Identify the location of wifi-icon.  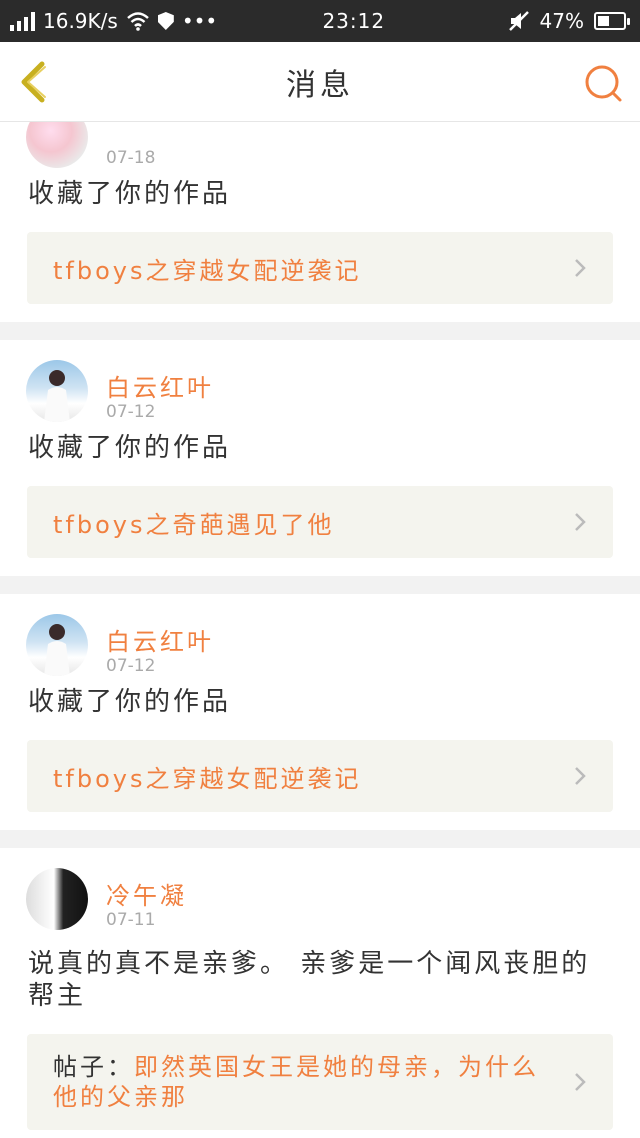
(137, 21).